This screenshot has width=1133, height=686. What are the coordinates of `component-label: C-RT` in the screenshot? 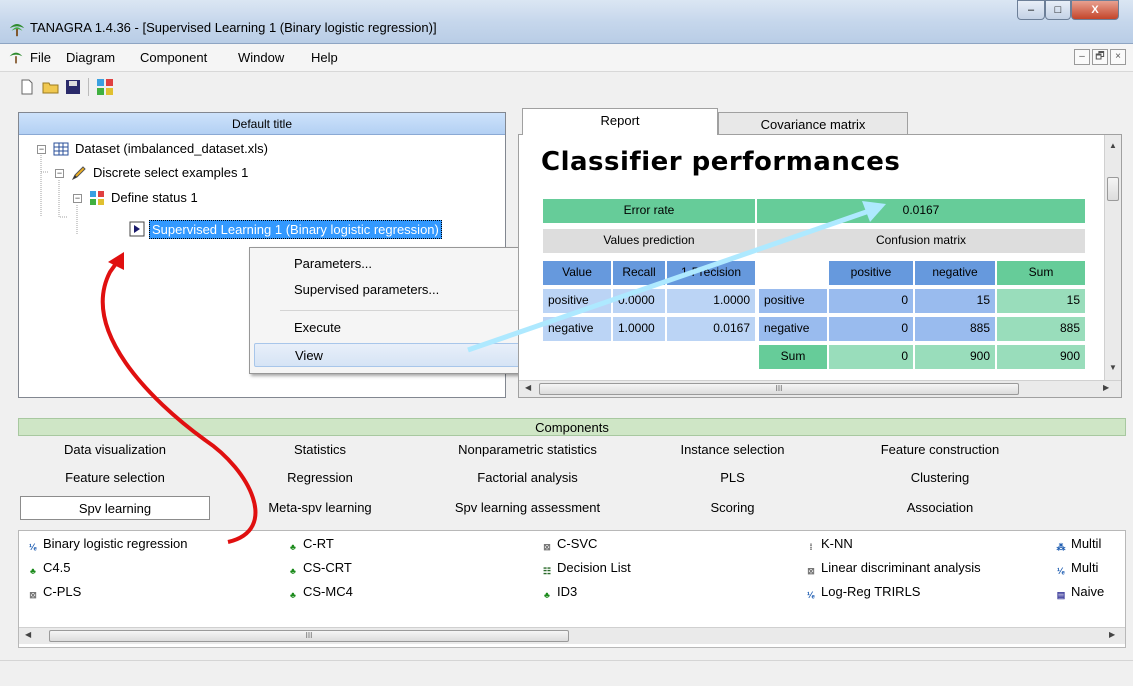 It's located at (318, 543).